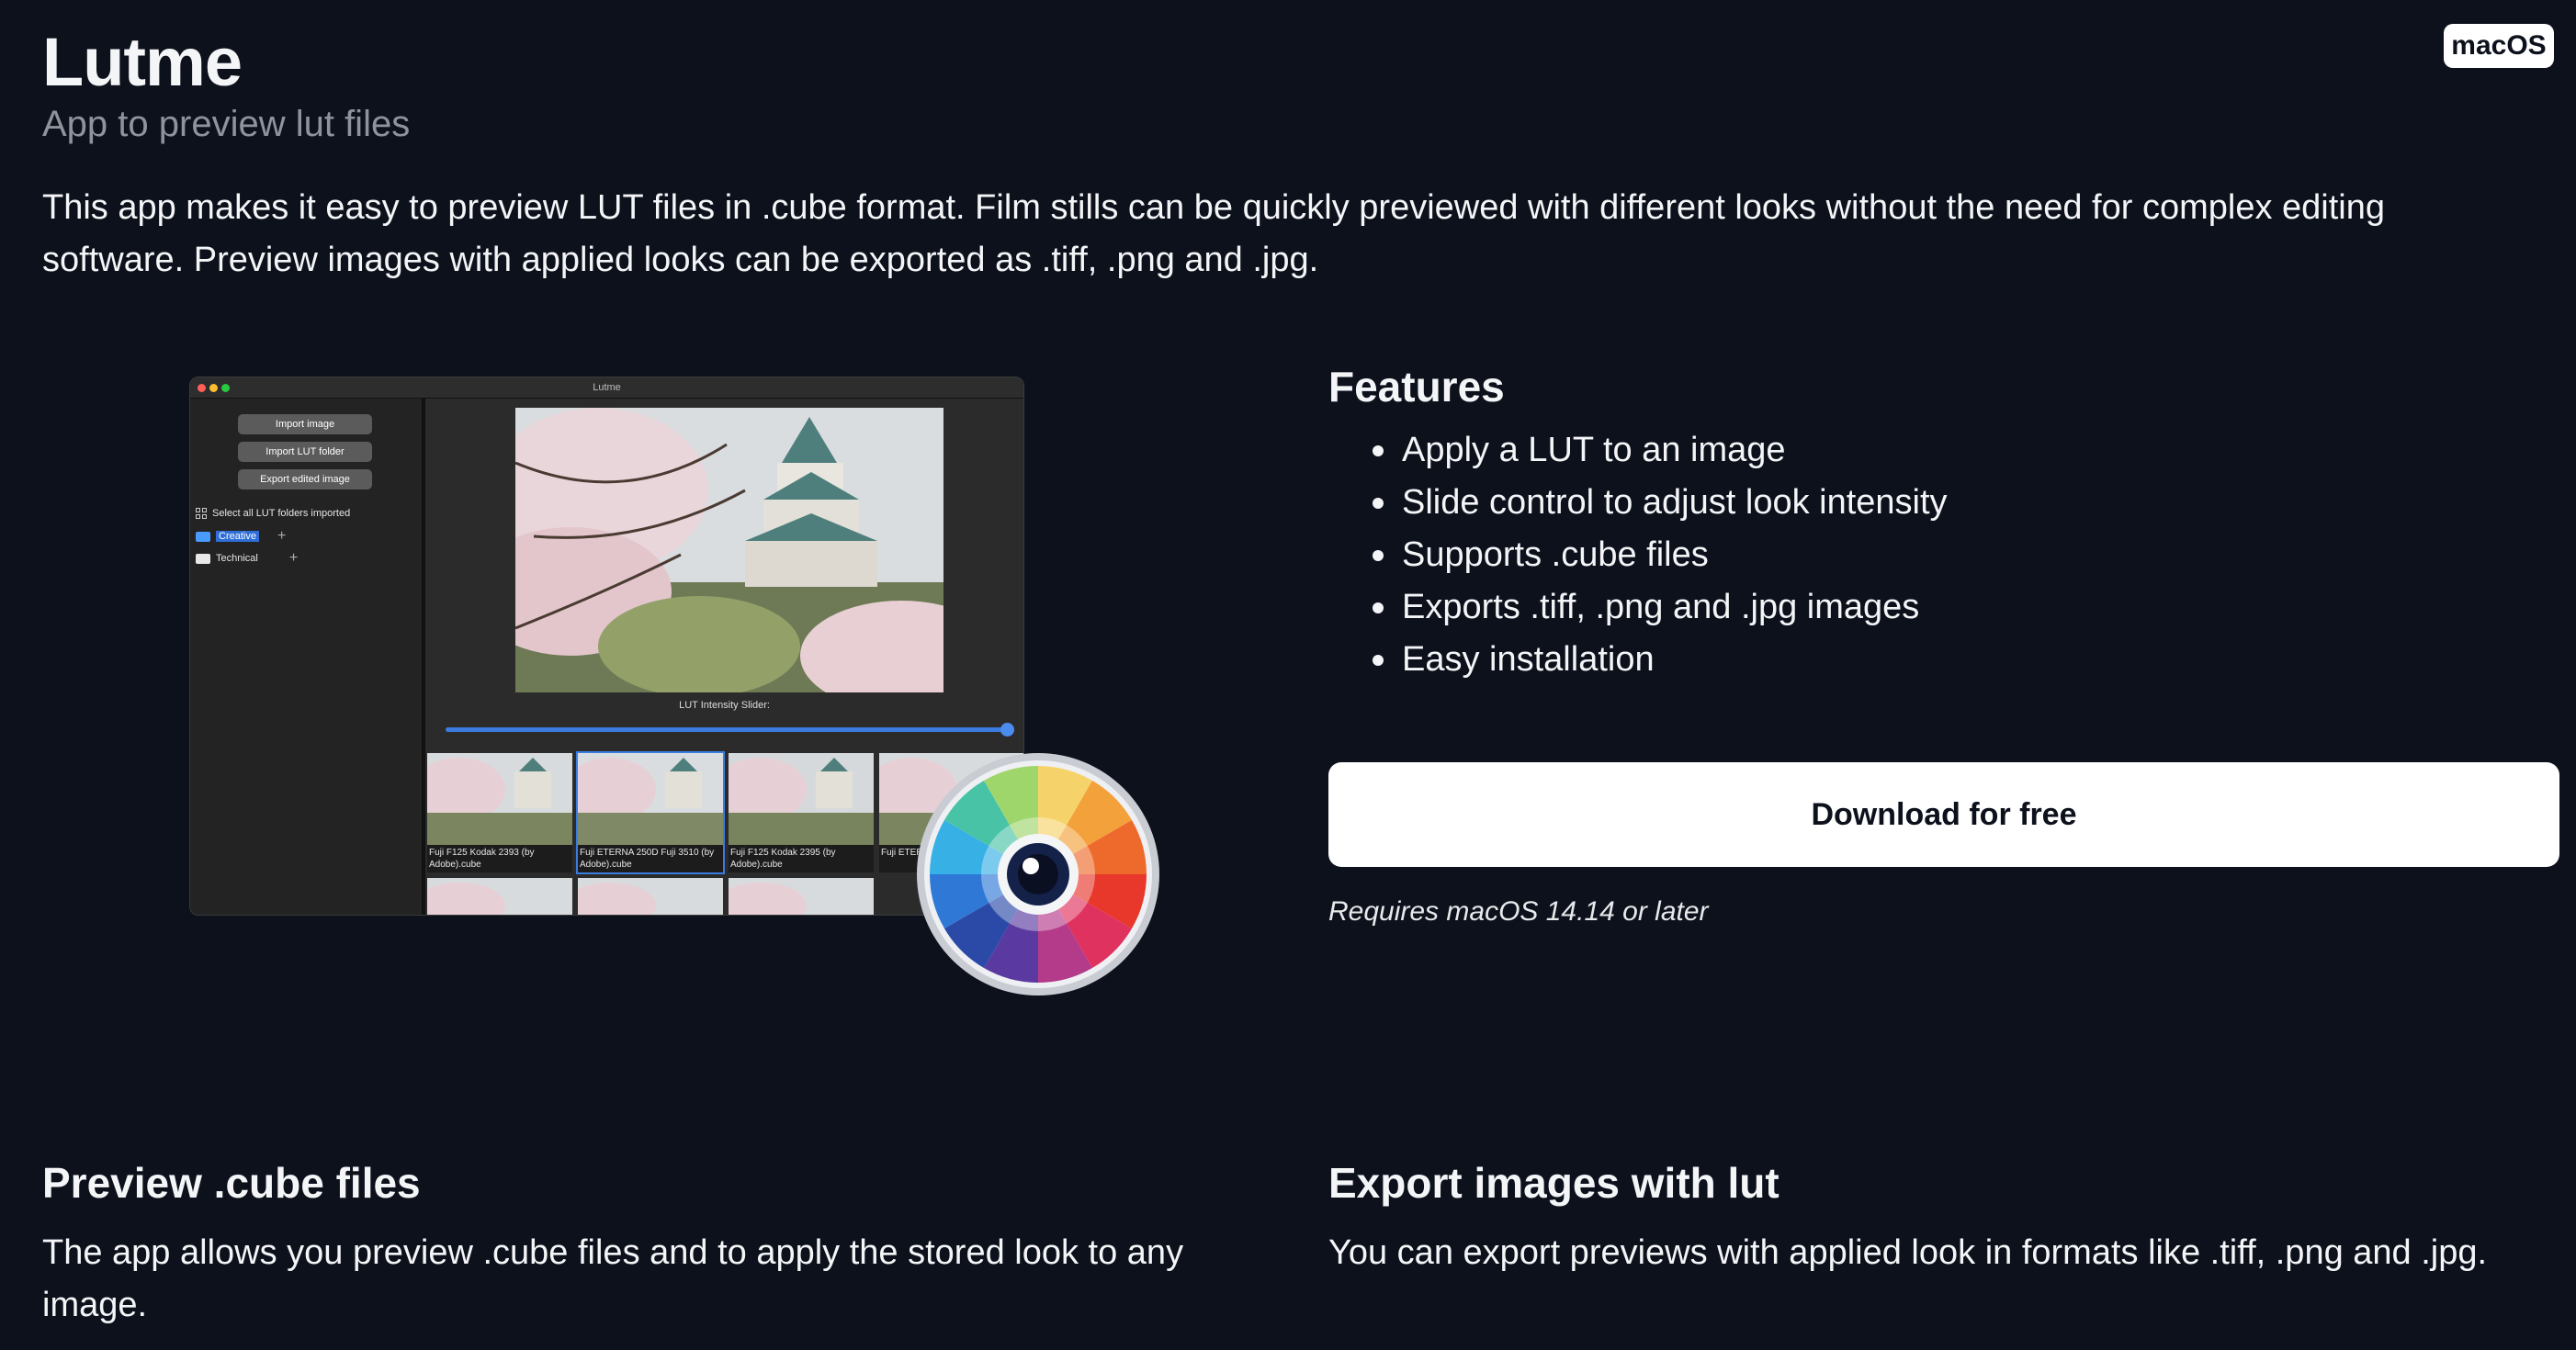 The image size is (2576, 1350). I want to click on folder-row-technical: Technical +, so click(247, 558).